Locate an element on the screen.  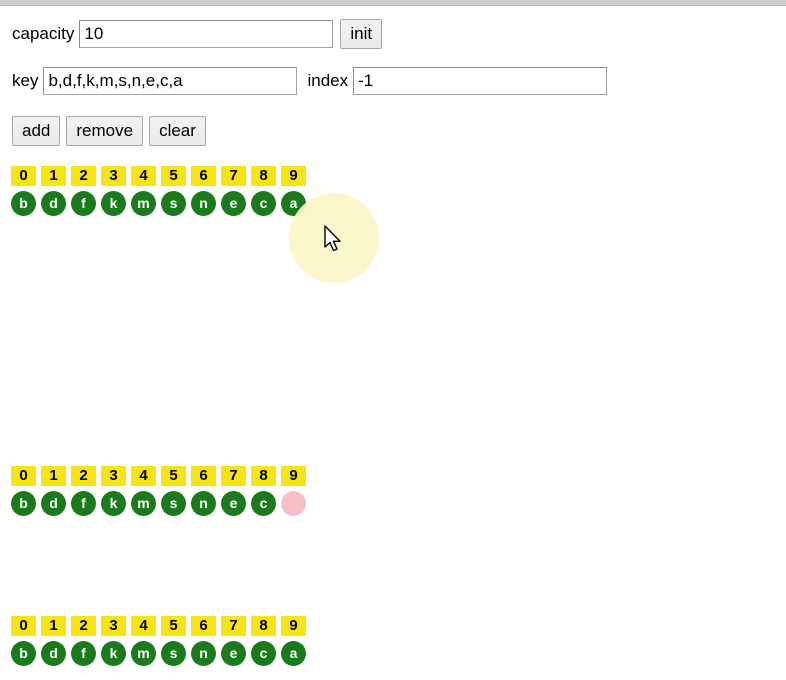
array-state-after-add: 0123456789 bdfkmsneca is located at coordinates (161, 641).